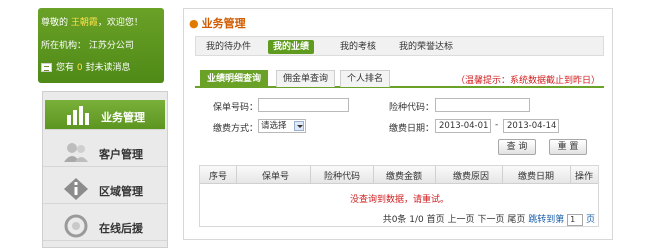 The image size is (653, 248). Describe the element at coordinates (236, 129) in the screenshot. I see `payment-method-label: 缴费方式：` at that location.